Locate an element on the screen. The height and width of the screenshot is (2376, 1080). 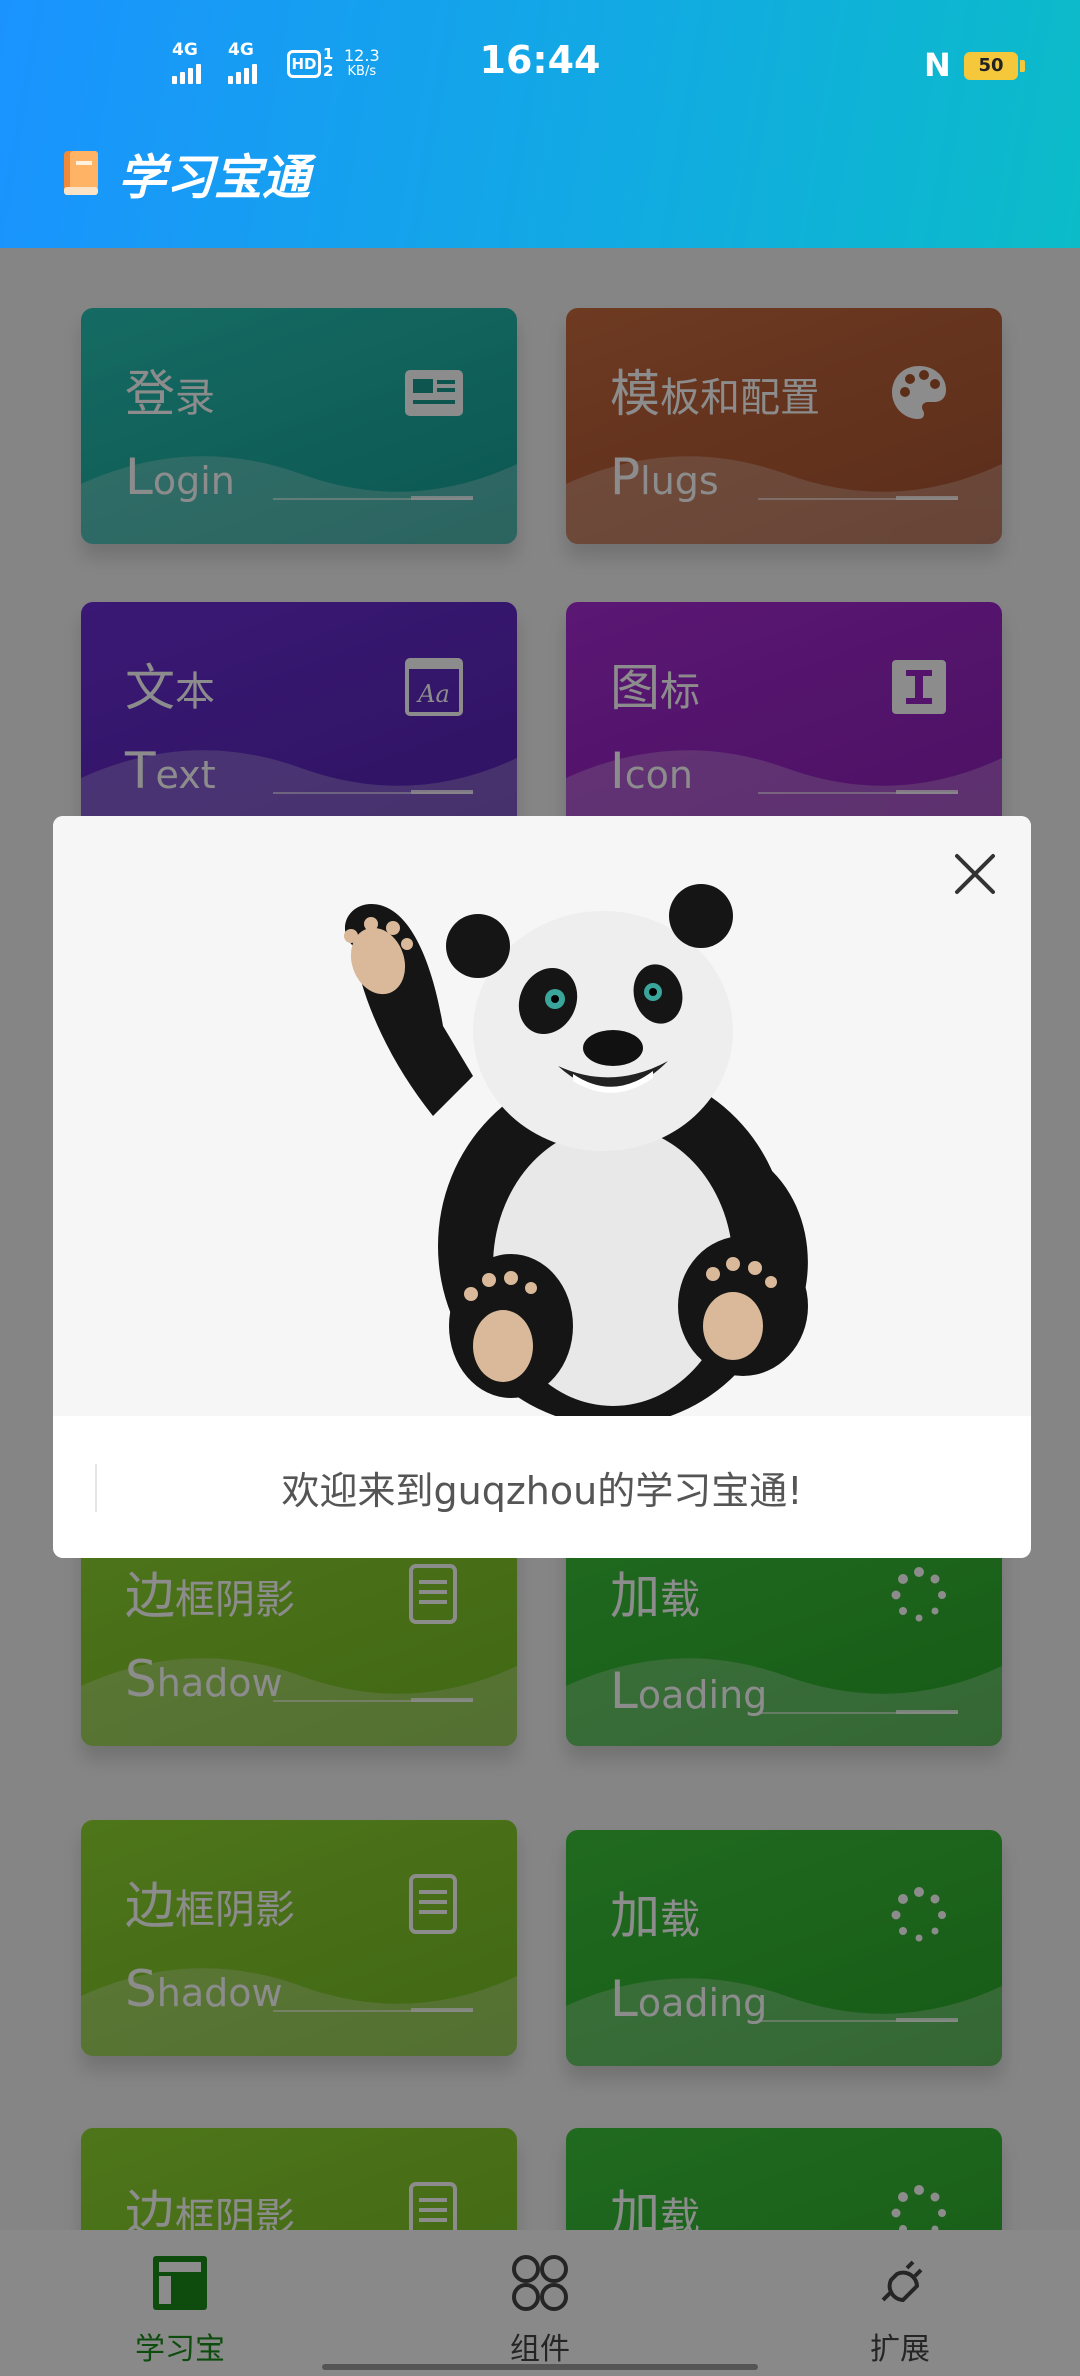
hd-sim-index: 12 is located at coordinates (328, 62).